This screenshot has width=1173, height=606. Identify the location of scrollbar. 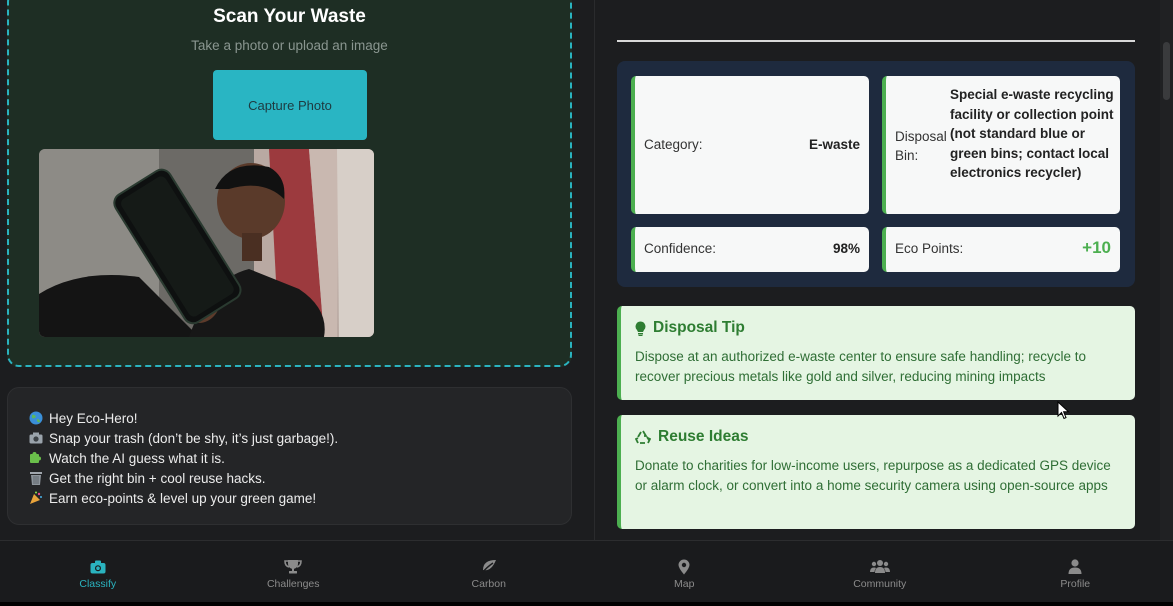
(1166, 270).